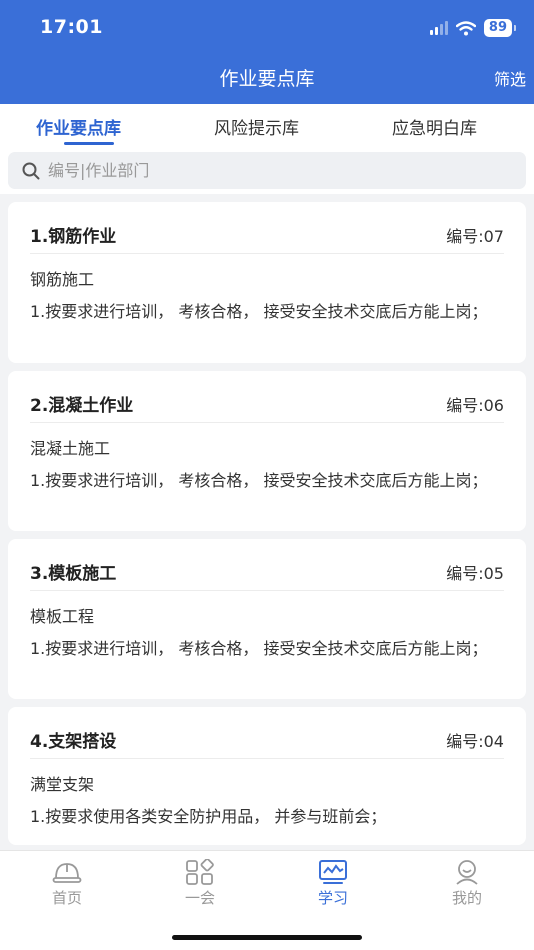 The image size is (534, 950). I want to click on bottom-tab-bar: 首页 一会 学习 我的, so click(267, 900).